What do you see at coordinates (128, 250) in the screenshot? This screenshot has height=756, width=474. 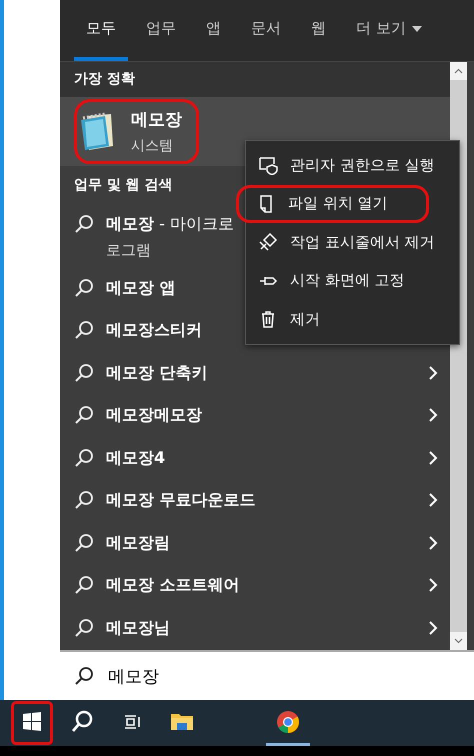 I see `suggestion-text: 로그램` at bounding box center [128, 250].